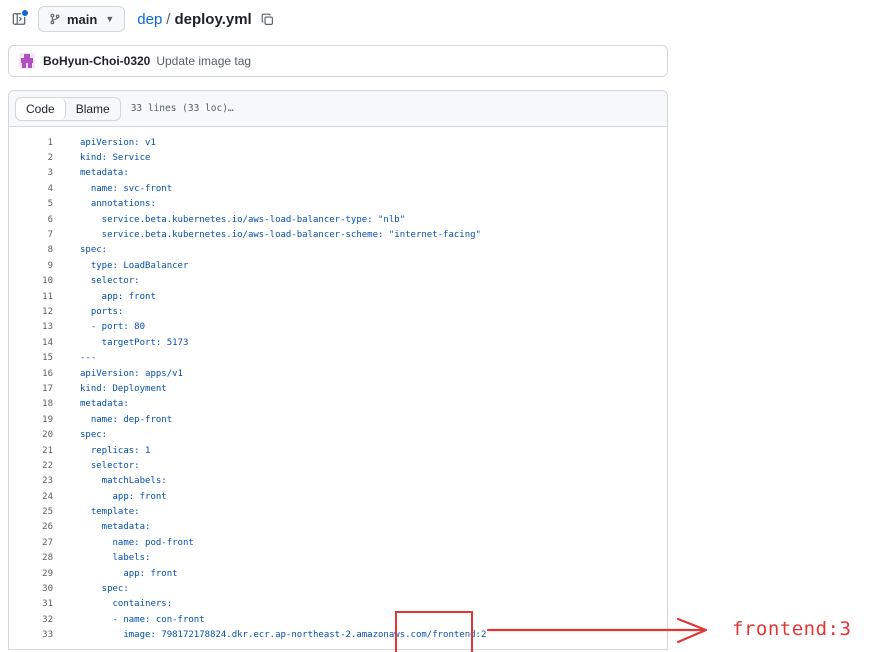 Image resolution: width=872 pixels, height=652 pixels. I want to click on code-line: 22 selector:, so click(338, 465).